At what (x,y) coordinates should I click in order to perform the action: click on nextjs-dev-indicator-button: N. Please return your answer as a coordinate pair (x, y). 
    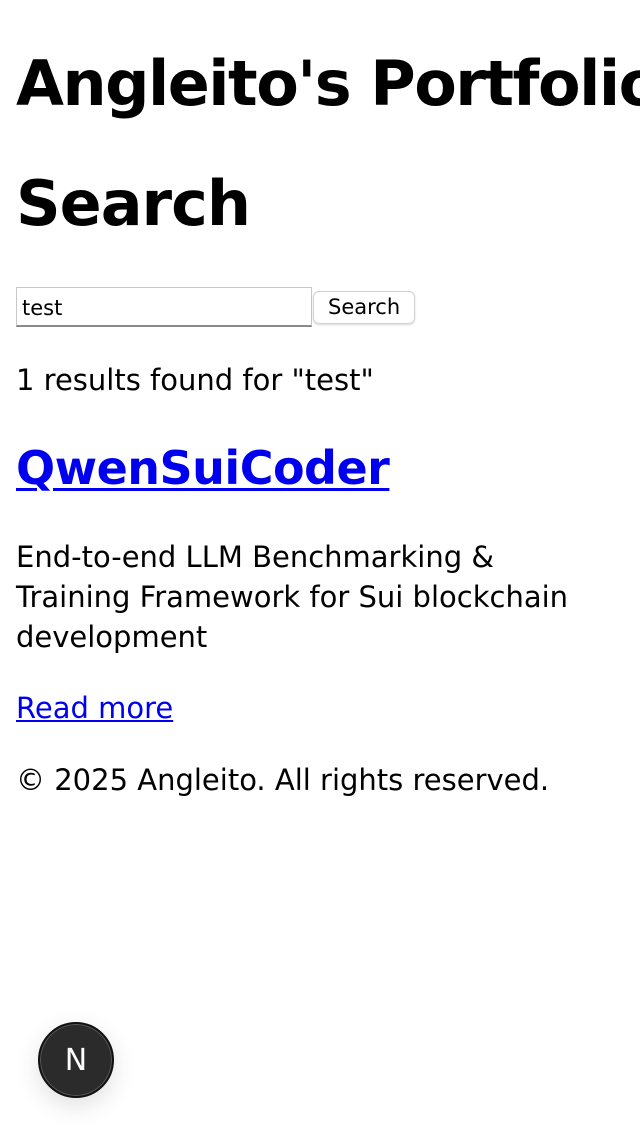
    Looking at the image, I should click on (76, 1060).